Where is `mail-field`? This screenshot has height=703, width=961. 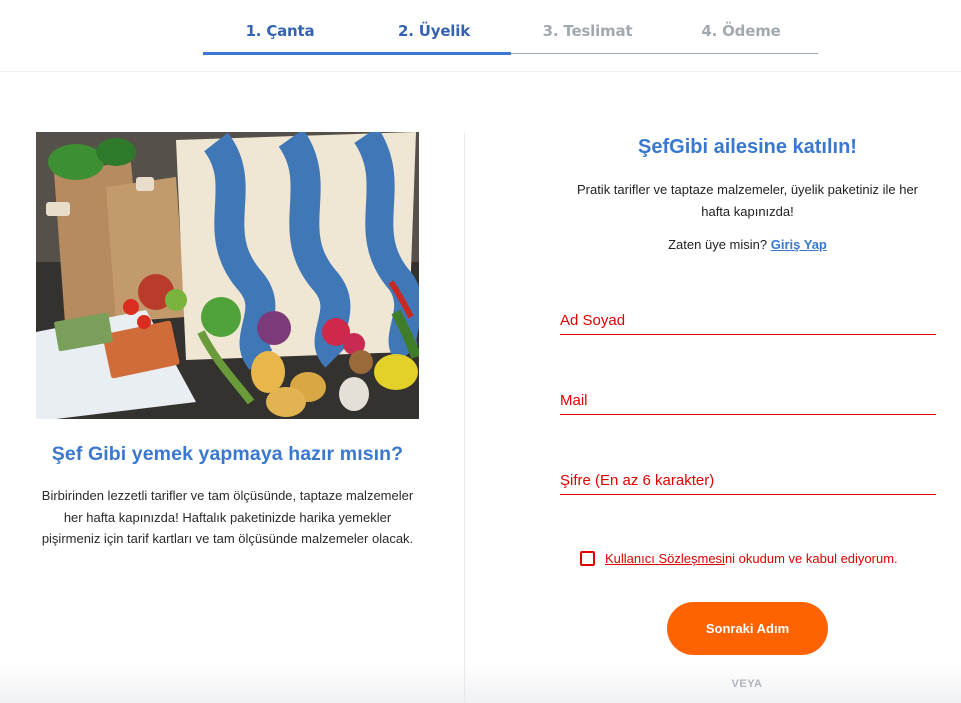
mail-field is located at coordinates (748, 400).